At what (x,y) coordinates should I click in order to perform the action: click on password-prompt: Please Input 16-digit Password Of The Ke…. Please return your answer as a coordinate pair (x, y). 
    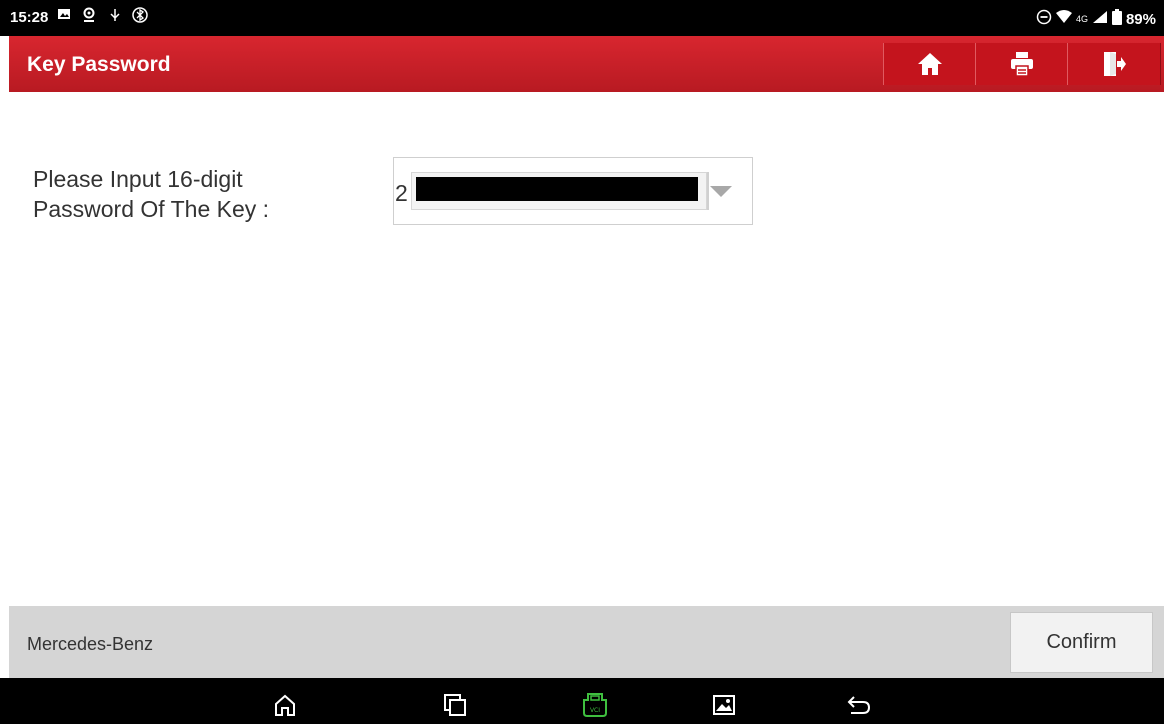
    Looking at the image, I should click on (193, 194).